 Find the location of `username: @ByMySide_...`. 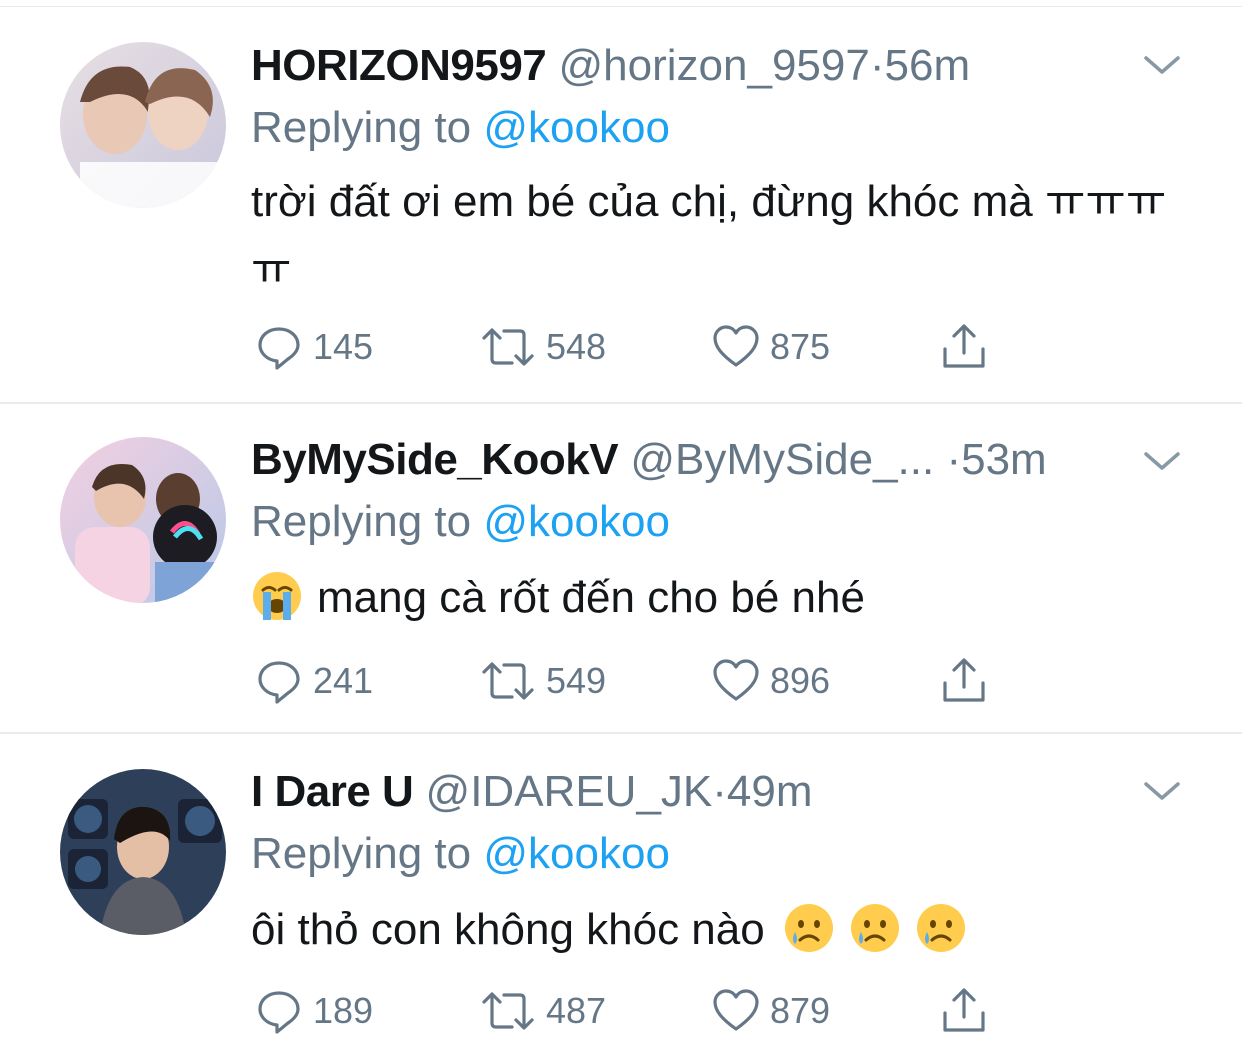

username: @ByMySide_... is located at coordinates (782, 459).